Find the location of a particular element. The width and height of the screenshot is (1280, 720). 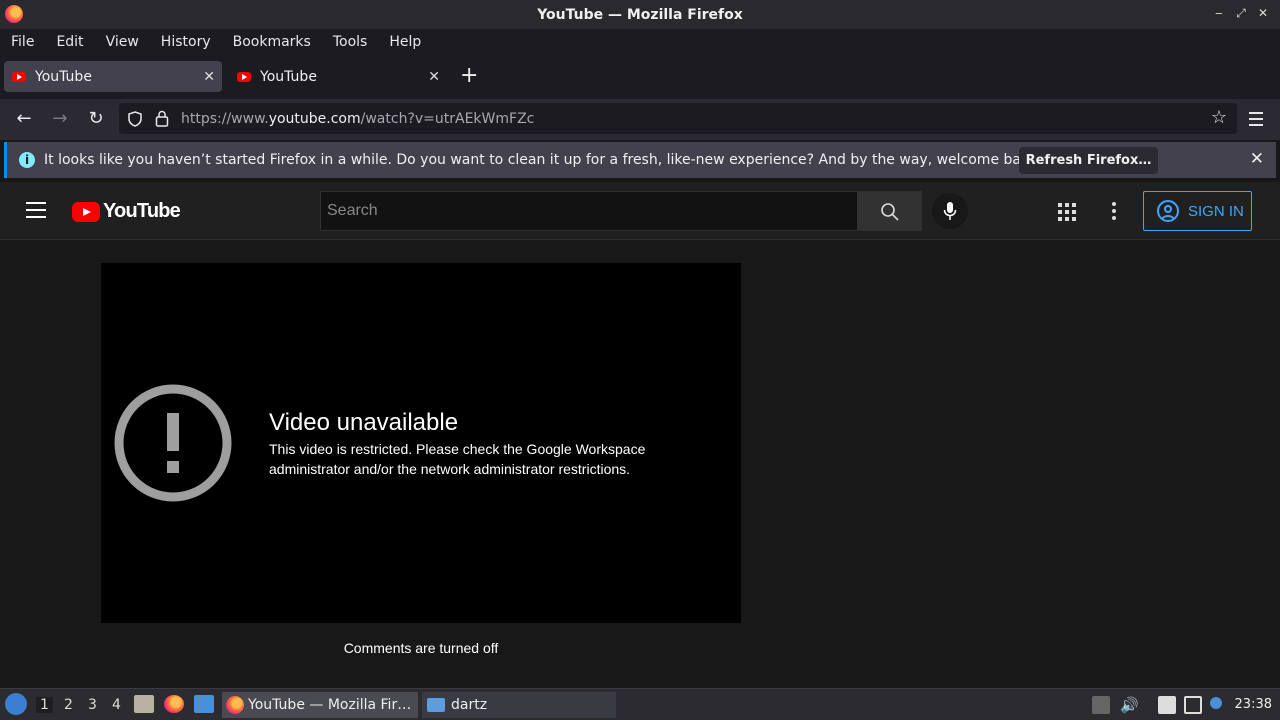

back-arrow-icon: ← is located at coordinates (24, 119).